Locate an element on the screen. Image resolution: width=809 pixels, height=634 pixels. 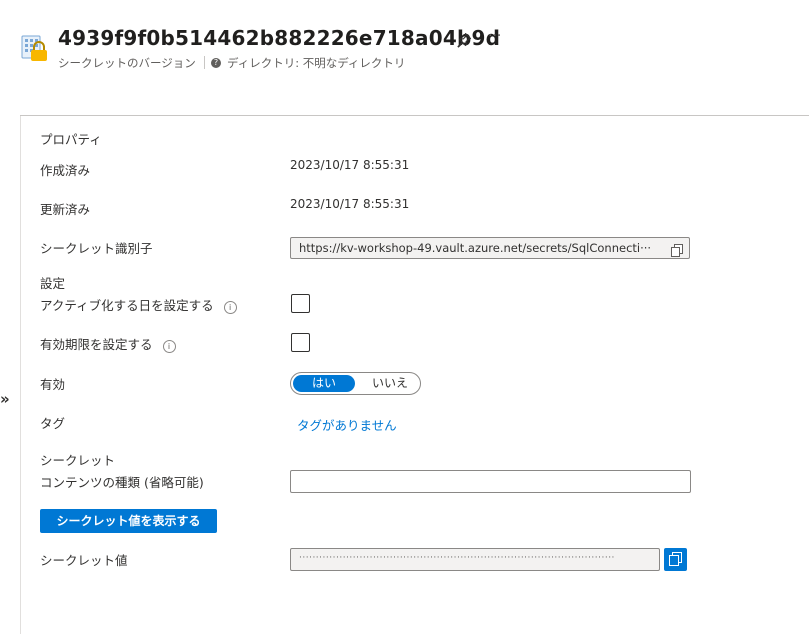
updated-label: 更新済み is located at coordinates (65, 209).